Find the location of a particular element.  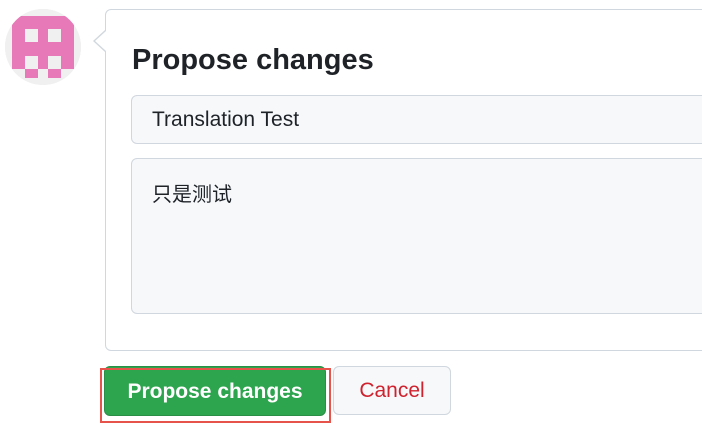

page-title: Propose changes is located at coordinates (253, 60).